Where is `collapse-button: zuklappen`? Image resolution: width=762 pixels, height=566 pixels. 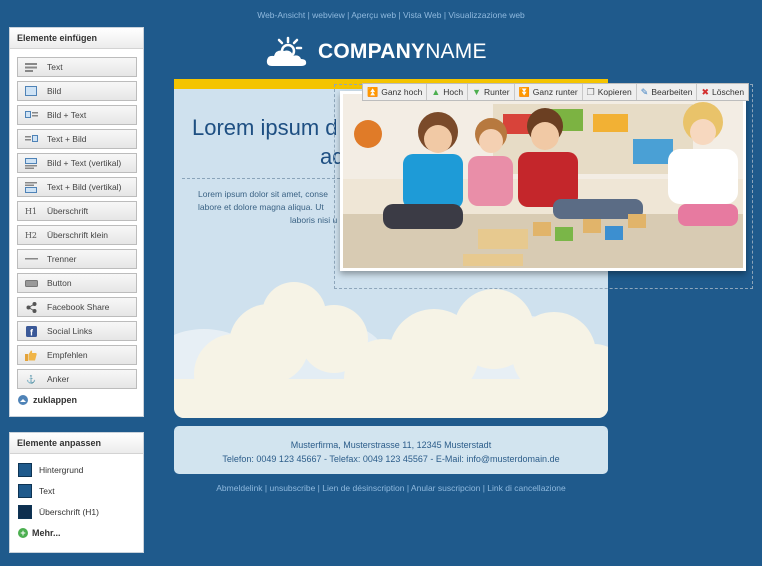 collapse-button: zuklappen is located at coordinates (80, 400).